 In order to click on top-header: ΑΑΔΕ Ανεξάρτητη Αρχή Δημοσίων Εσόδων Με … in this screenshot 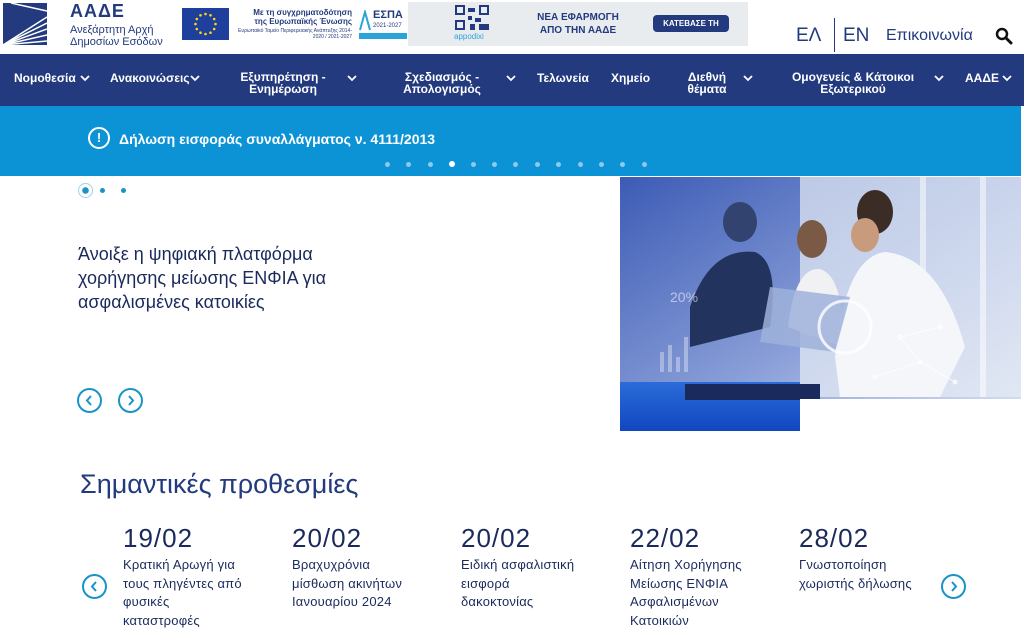, I will do `click(512, 27)`.